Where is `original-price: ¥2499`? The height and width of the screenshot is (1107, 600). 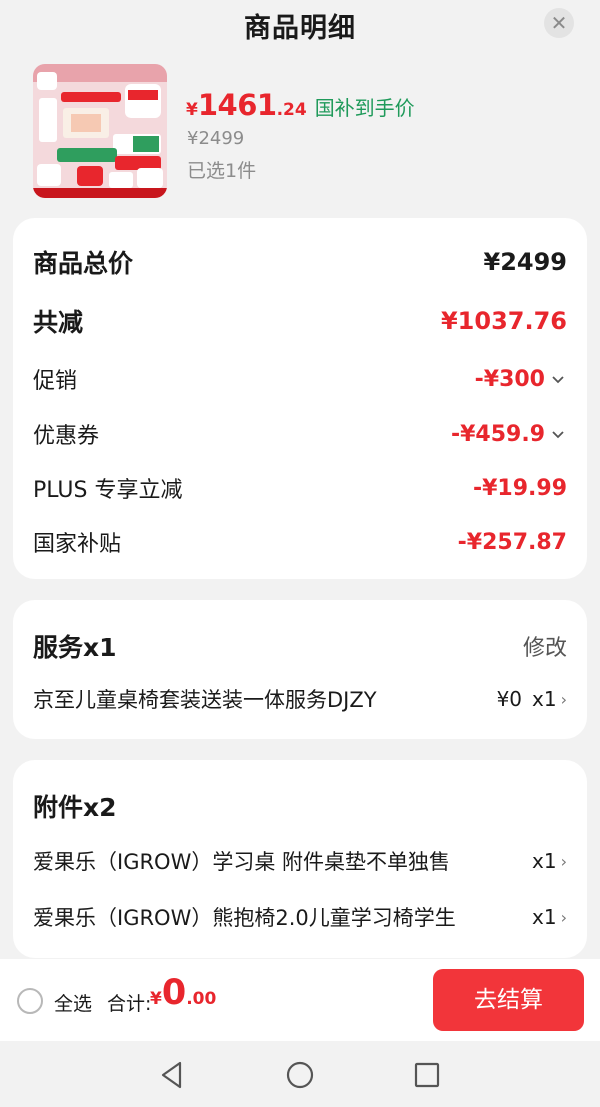 original-price: ¥2499 is located at coordinates (216, 138).